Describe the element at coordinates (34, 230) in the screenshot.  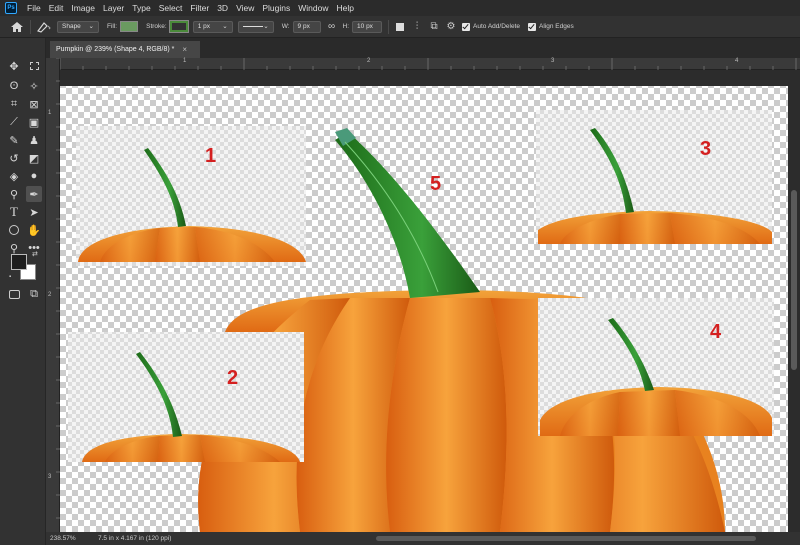
I see `hand-tool-button: ✋` at that location.